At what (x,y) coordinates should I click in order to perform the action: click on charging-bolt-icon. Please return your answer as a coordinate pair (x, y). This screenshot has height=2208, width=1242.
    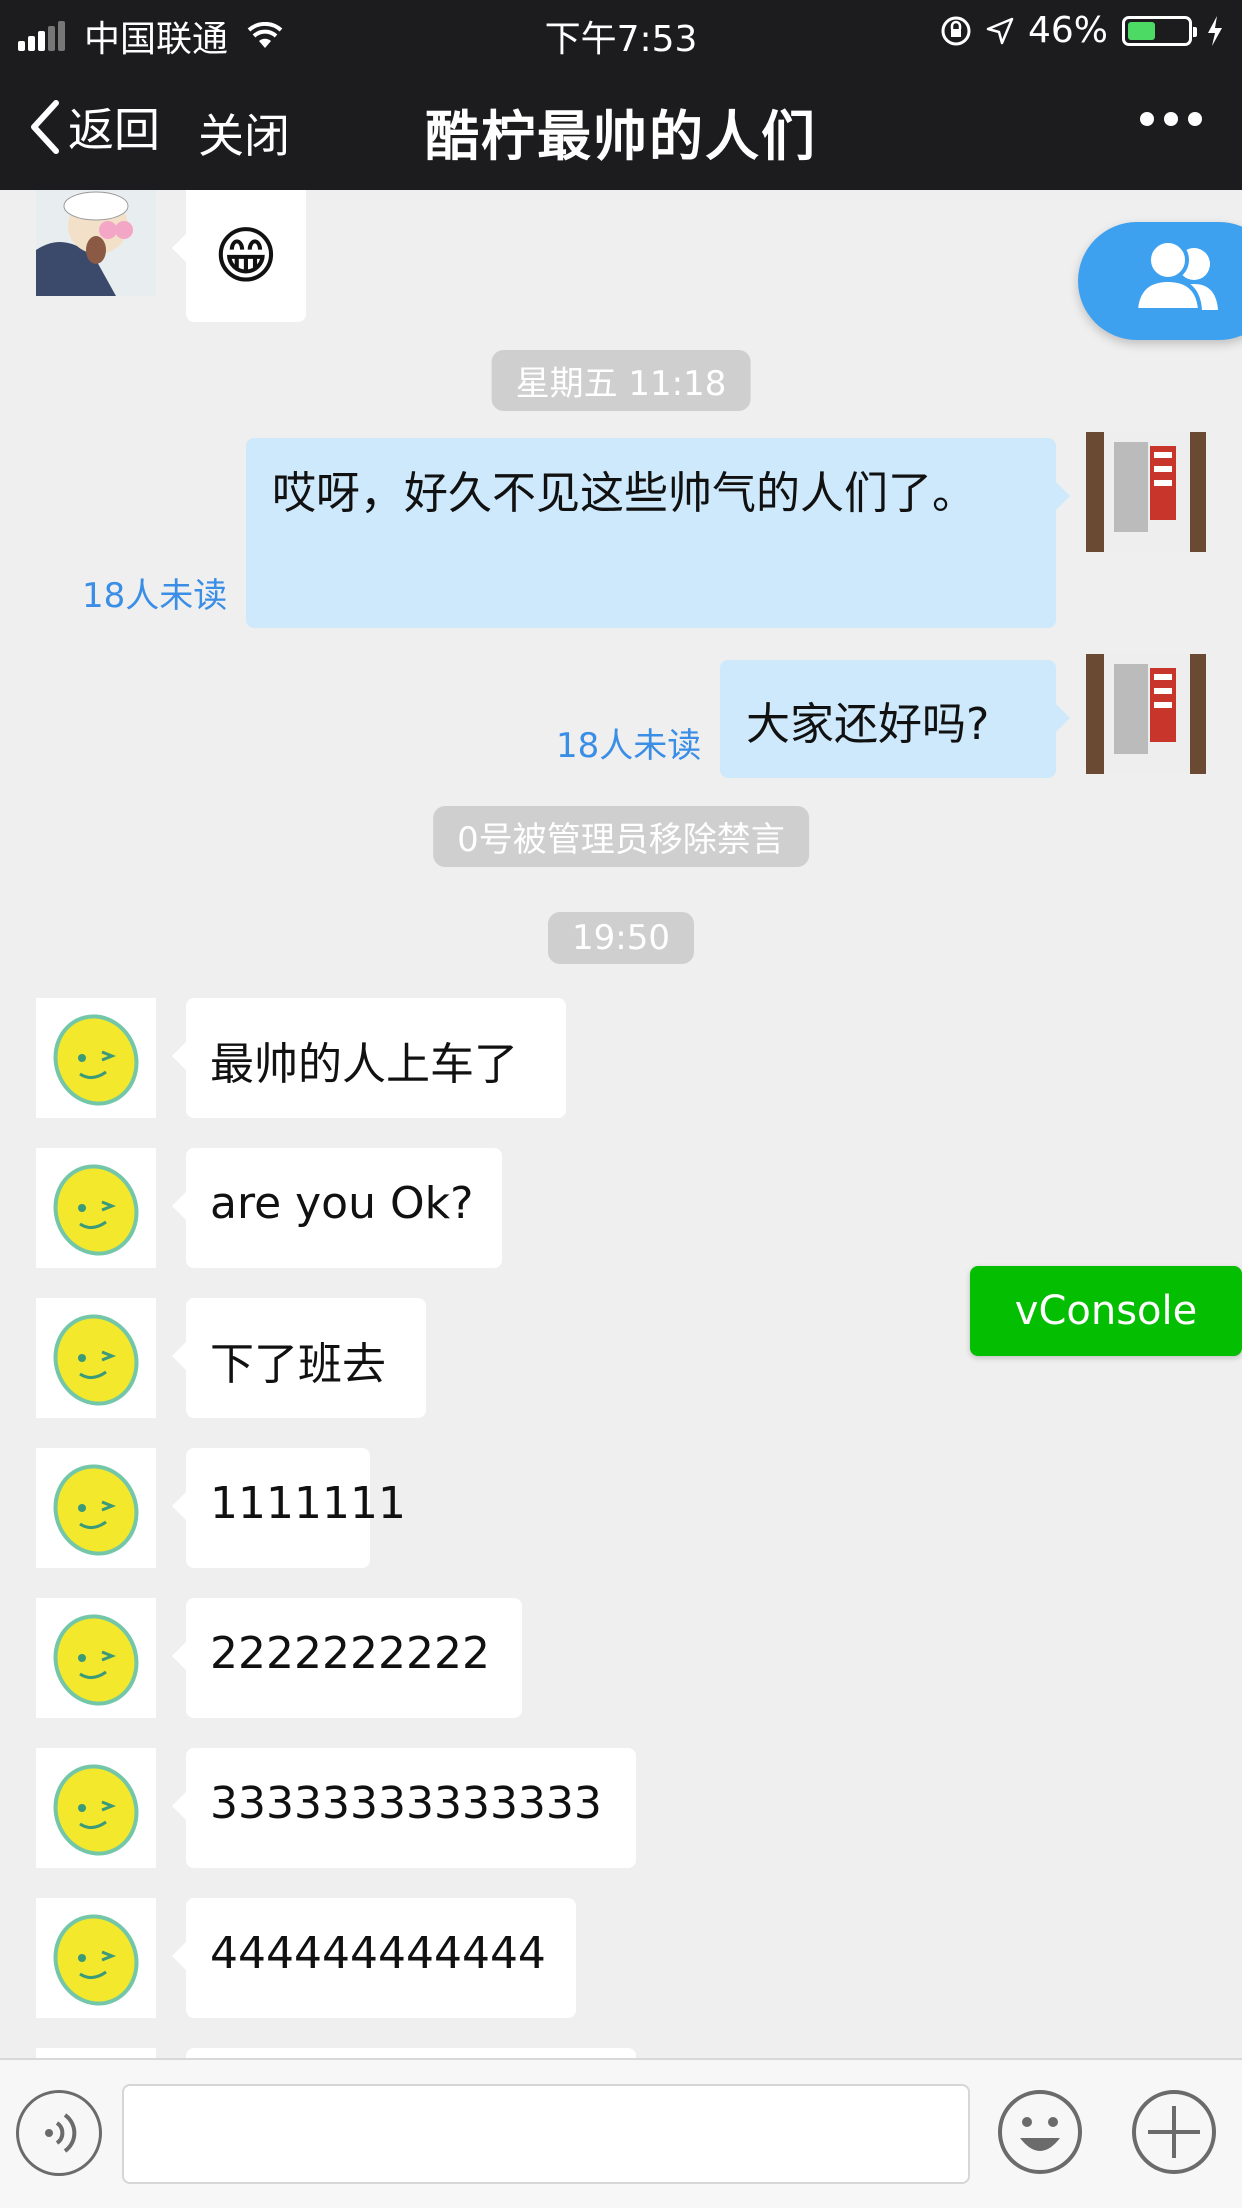
    Looking at the image, I should click on (1215, 30).